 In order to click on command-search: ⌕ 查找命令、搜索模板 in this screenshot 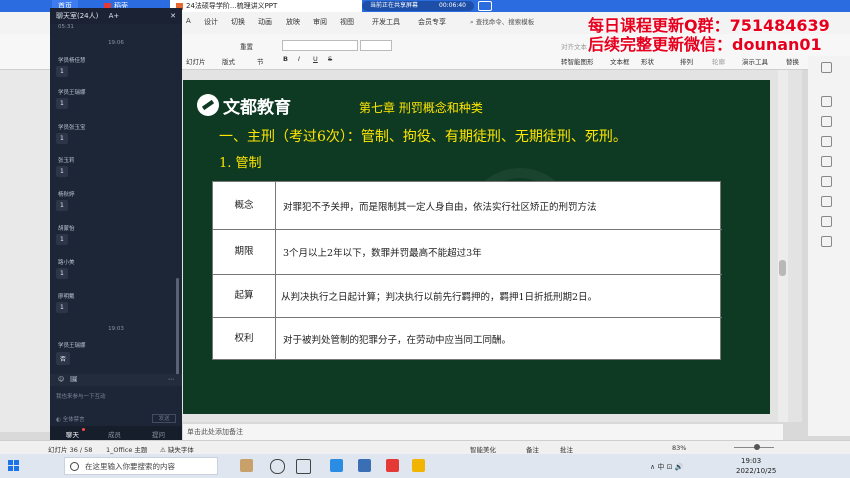, I will do `click(510, 22)`.